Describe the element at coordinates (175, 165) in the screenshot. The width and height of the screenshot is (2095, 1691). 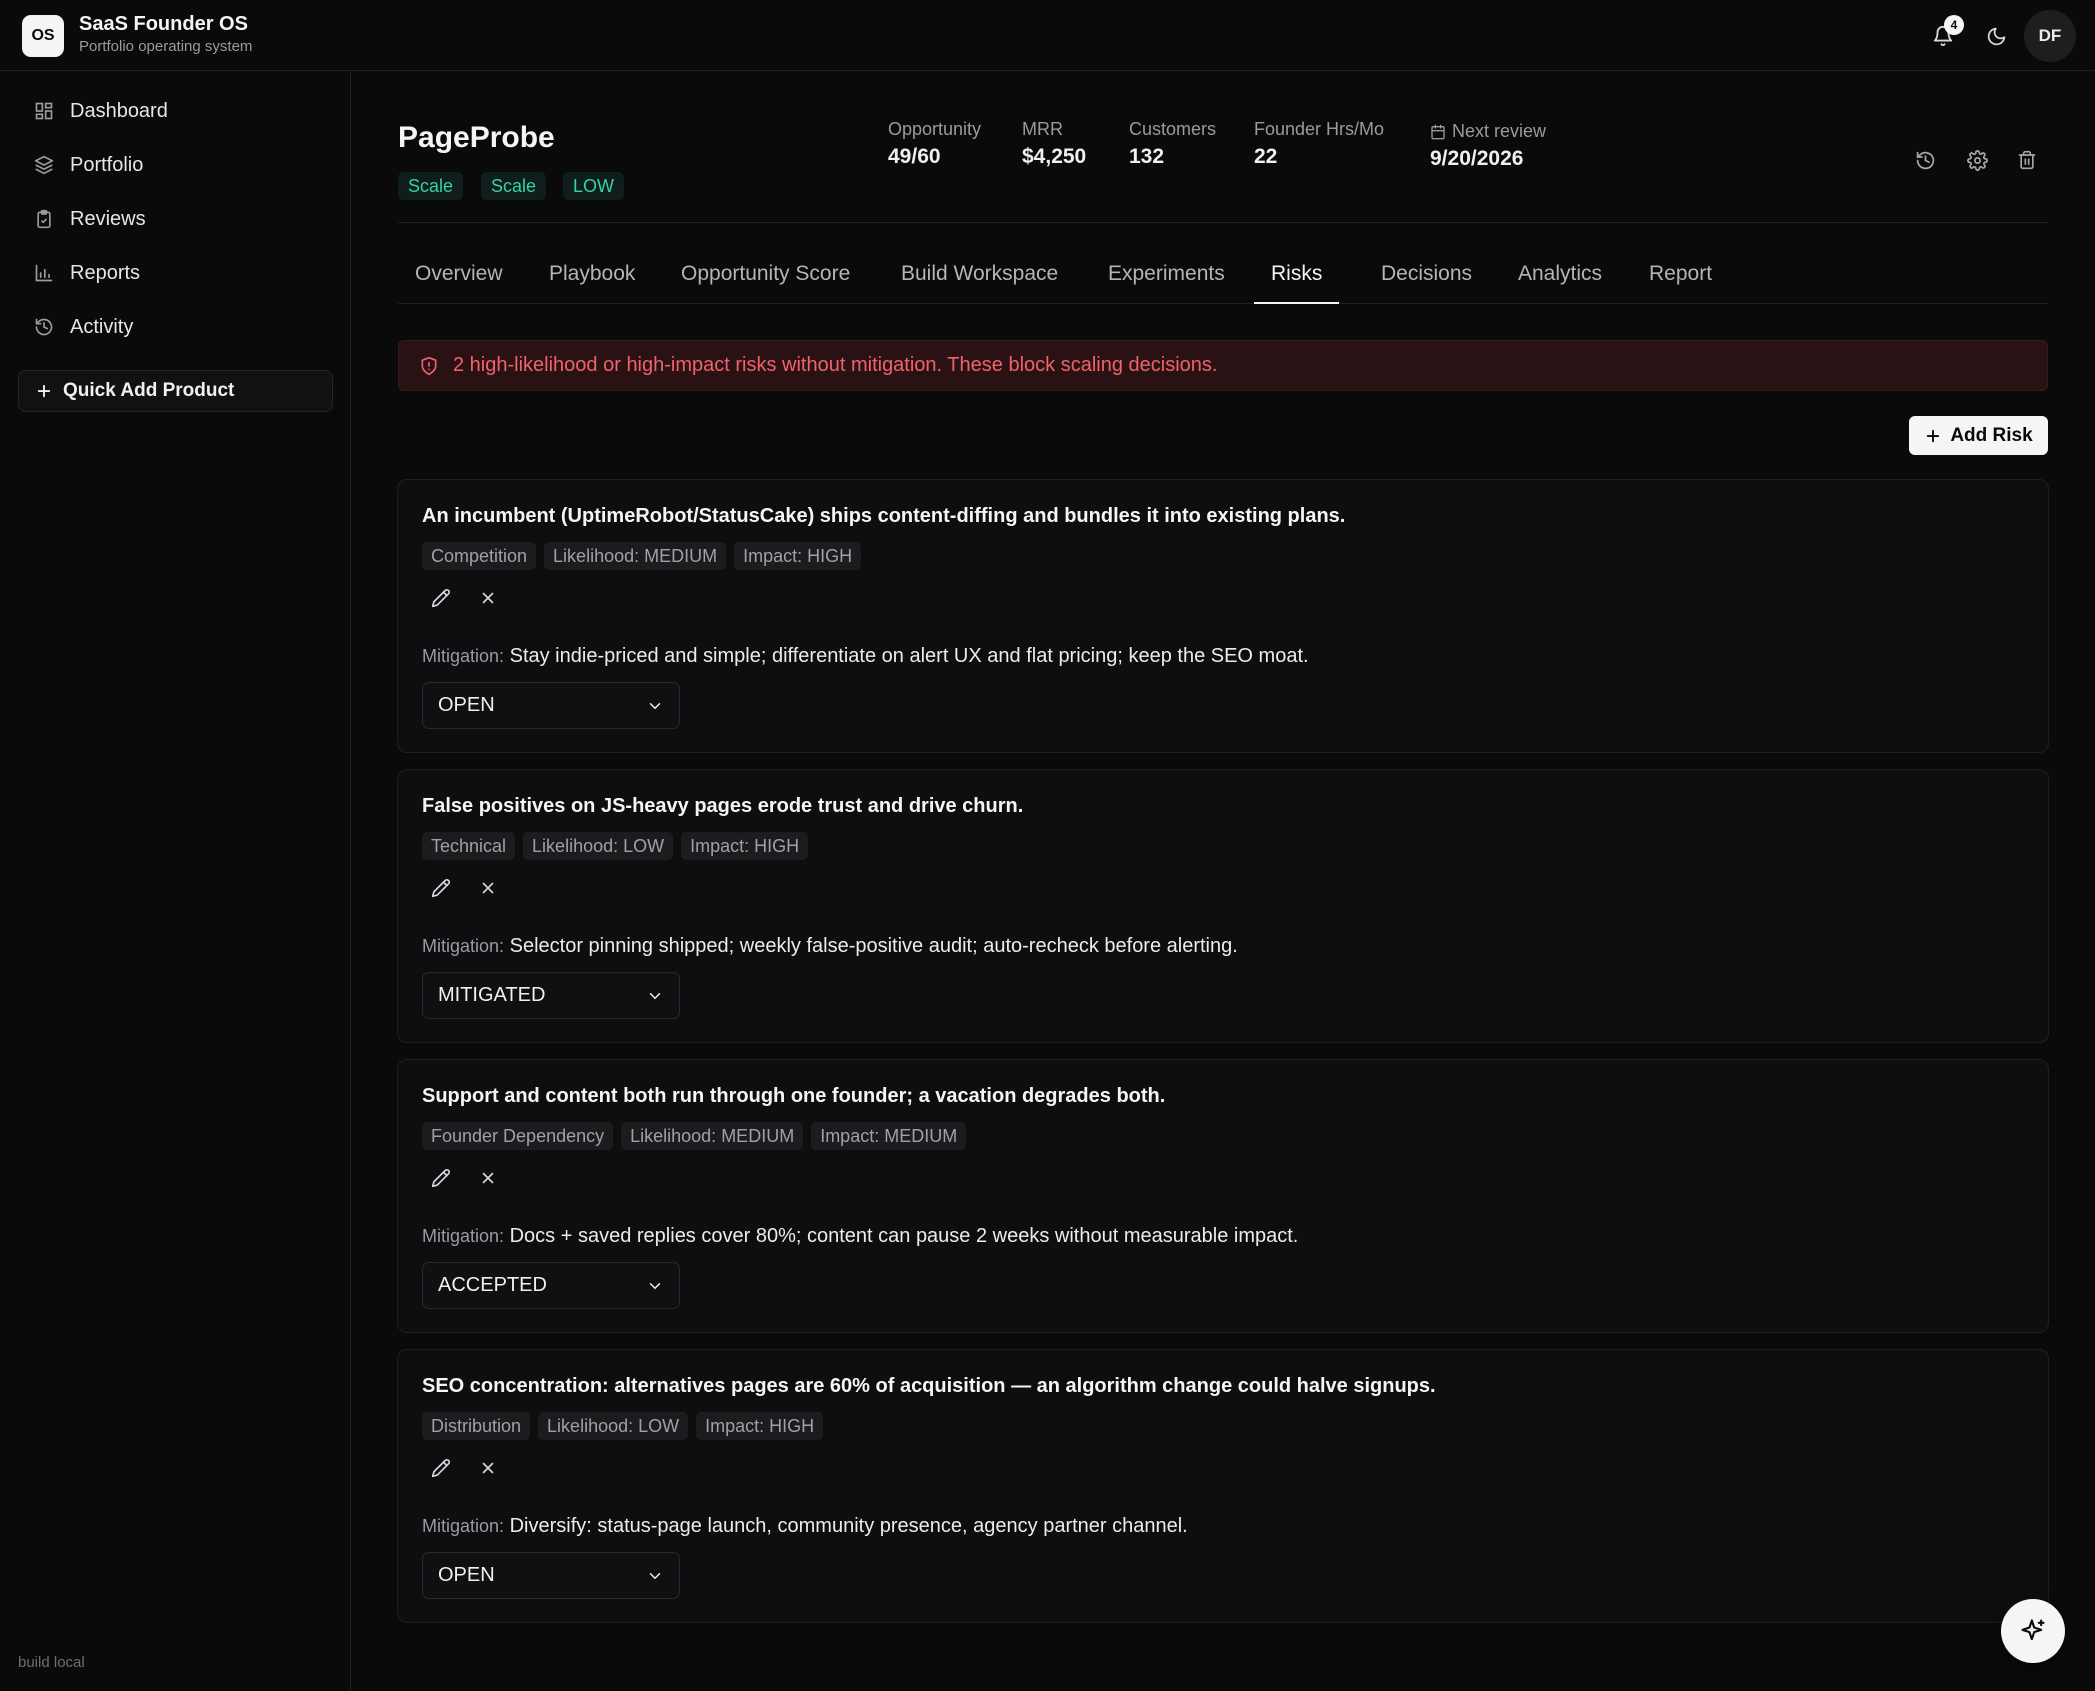
I see `sidebar-item-portfolio: Portfolio` at that location.